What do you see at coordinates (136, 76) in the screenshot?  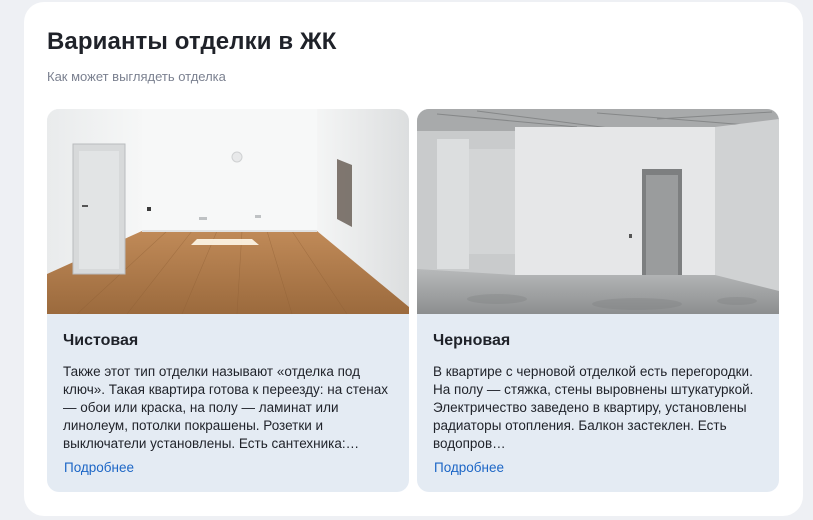 I see `section-subtitle: Как может выглядеть отделка` at bounding box center [136, 76].